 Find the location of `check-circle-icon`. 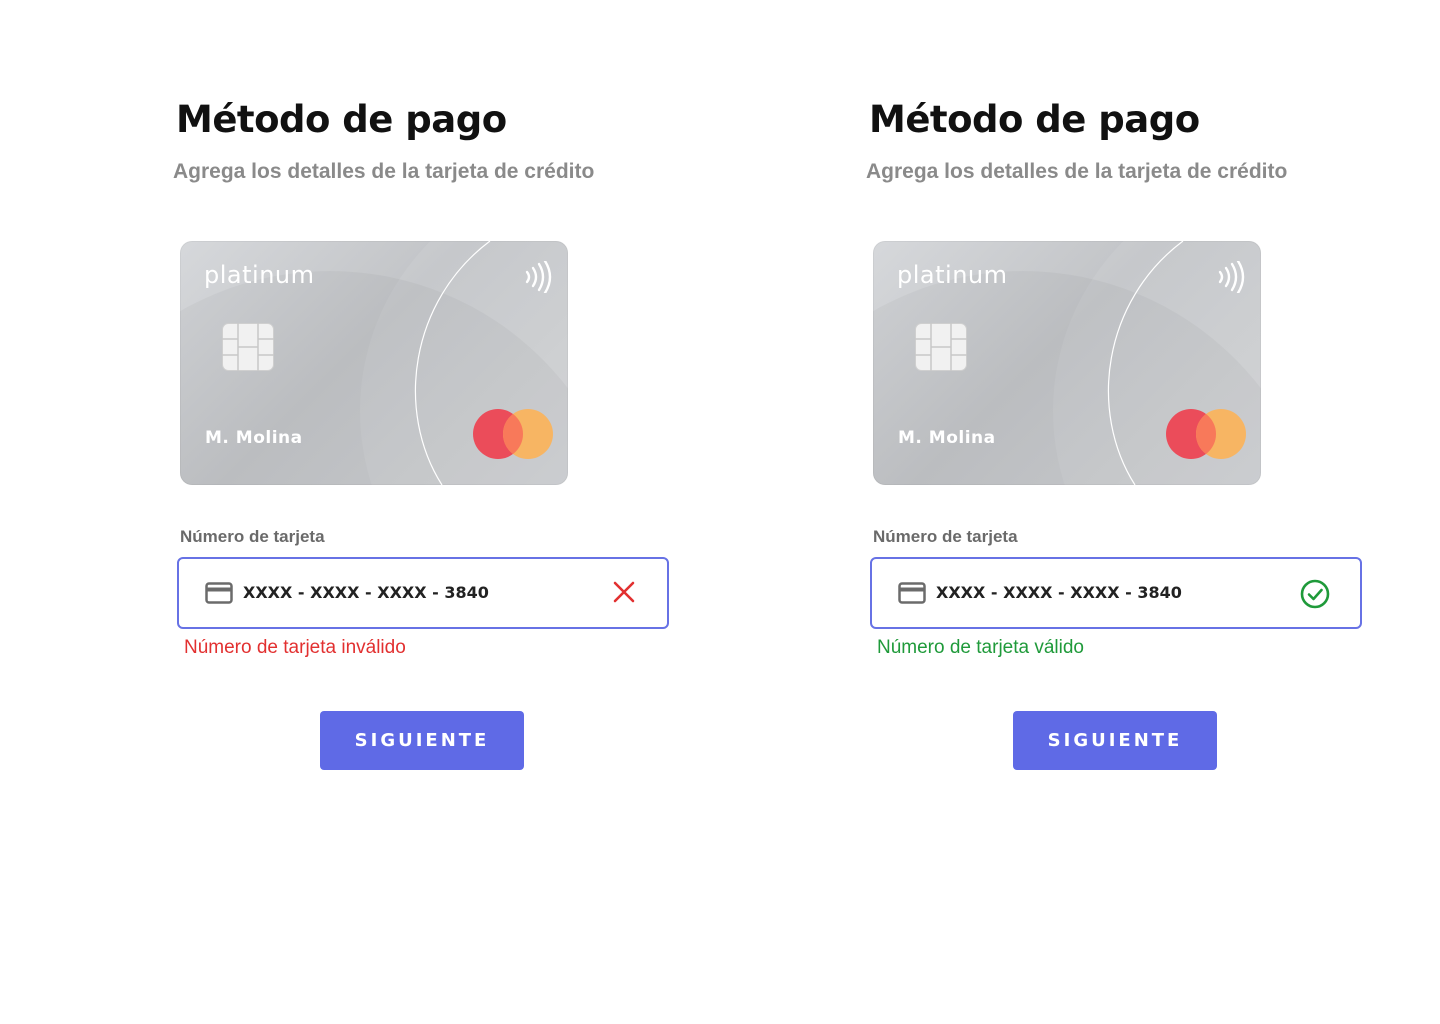

check-circle-icon is located at coordinates (1315, 594).